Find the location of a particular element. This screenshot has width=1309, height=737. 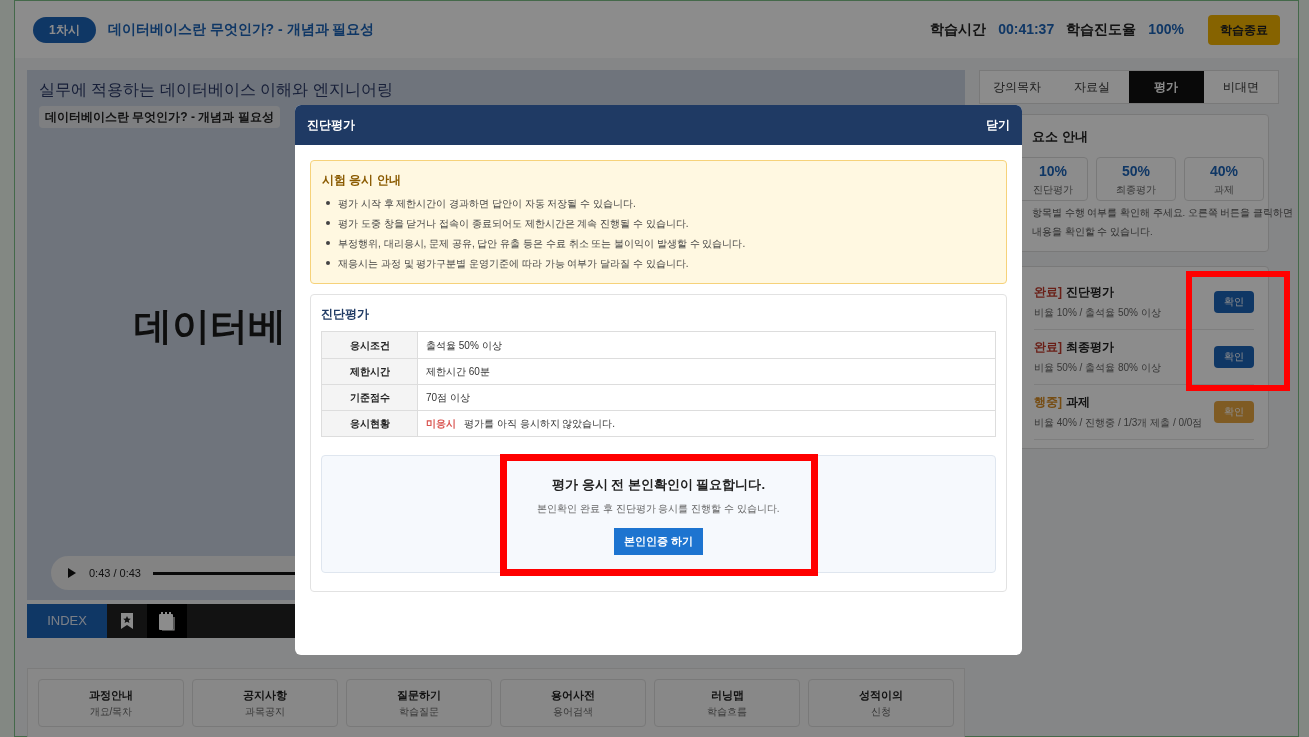

table-cell-text: 평가를 아직 응시하지 않았습니다. is located at coordinates (540, 424).